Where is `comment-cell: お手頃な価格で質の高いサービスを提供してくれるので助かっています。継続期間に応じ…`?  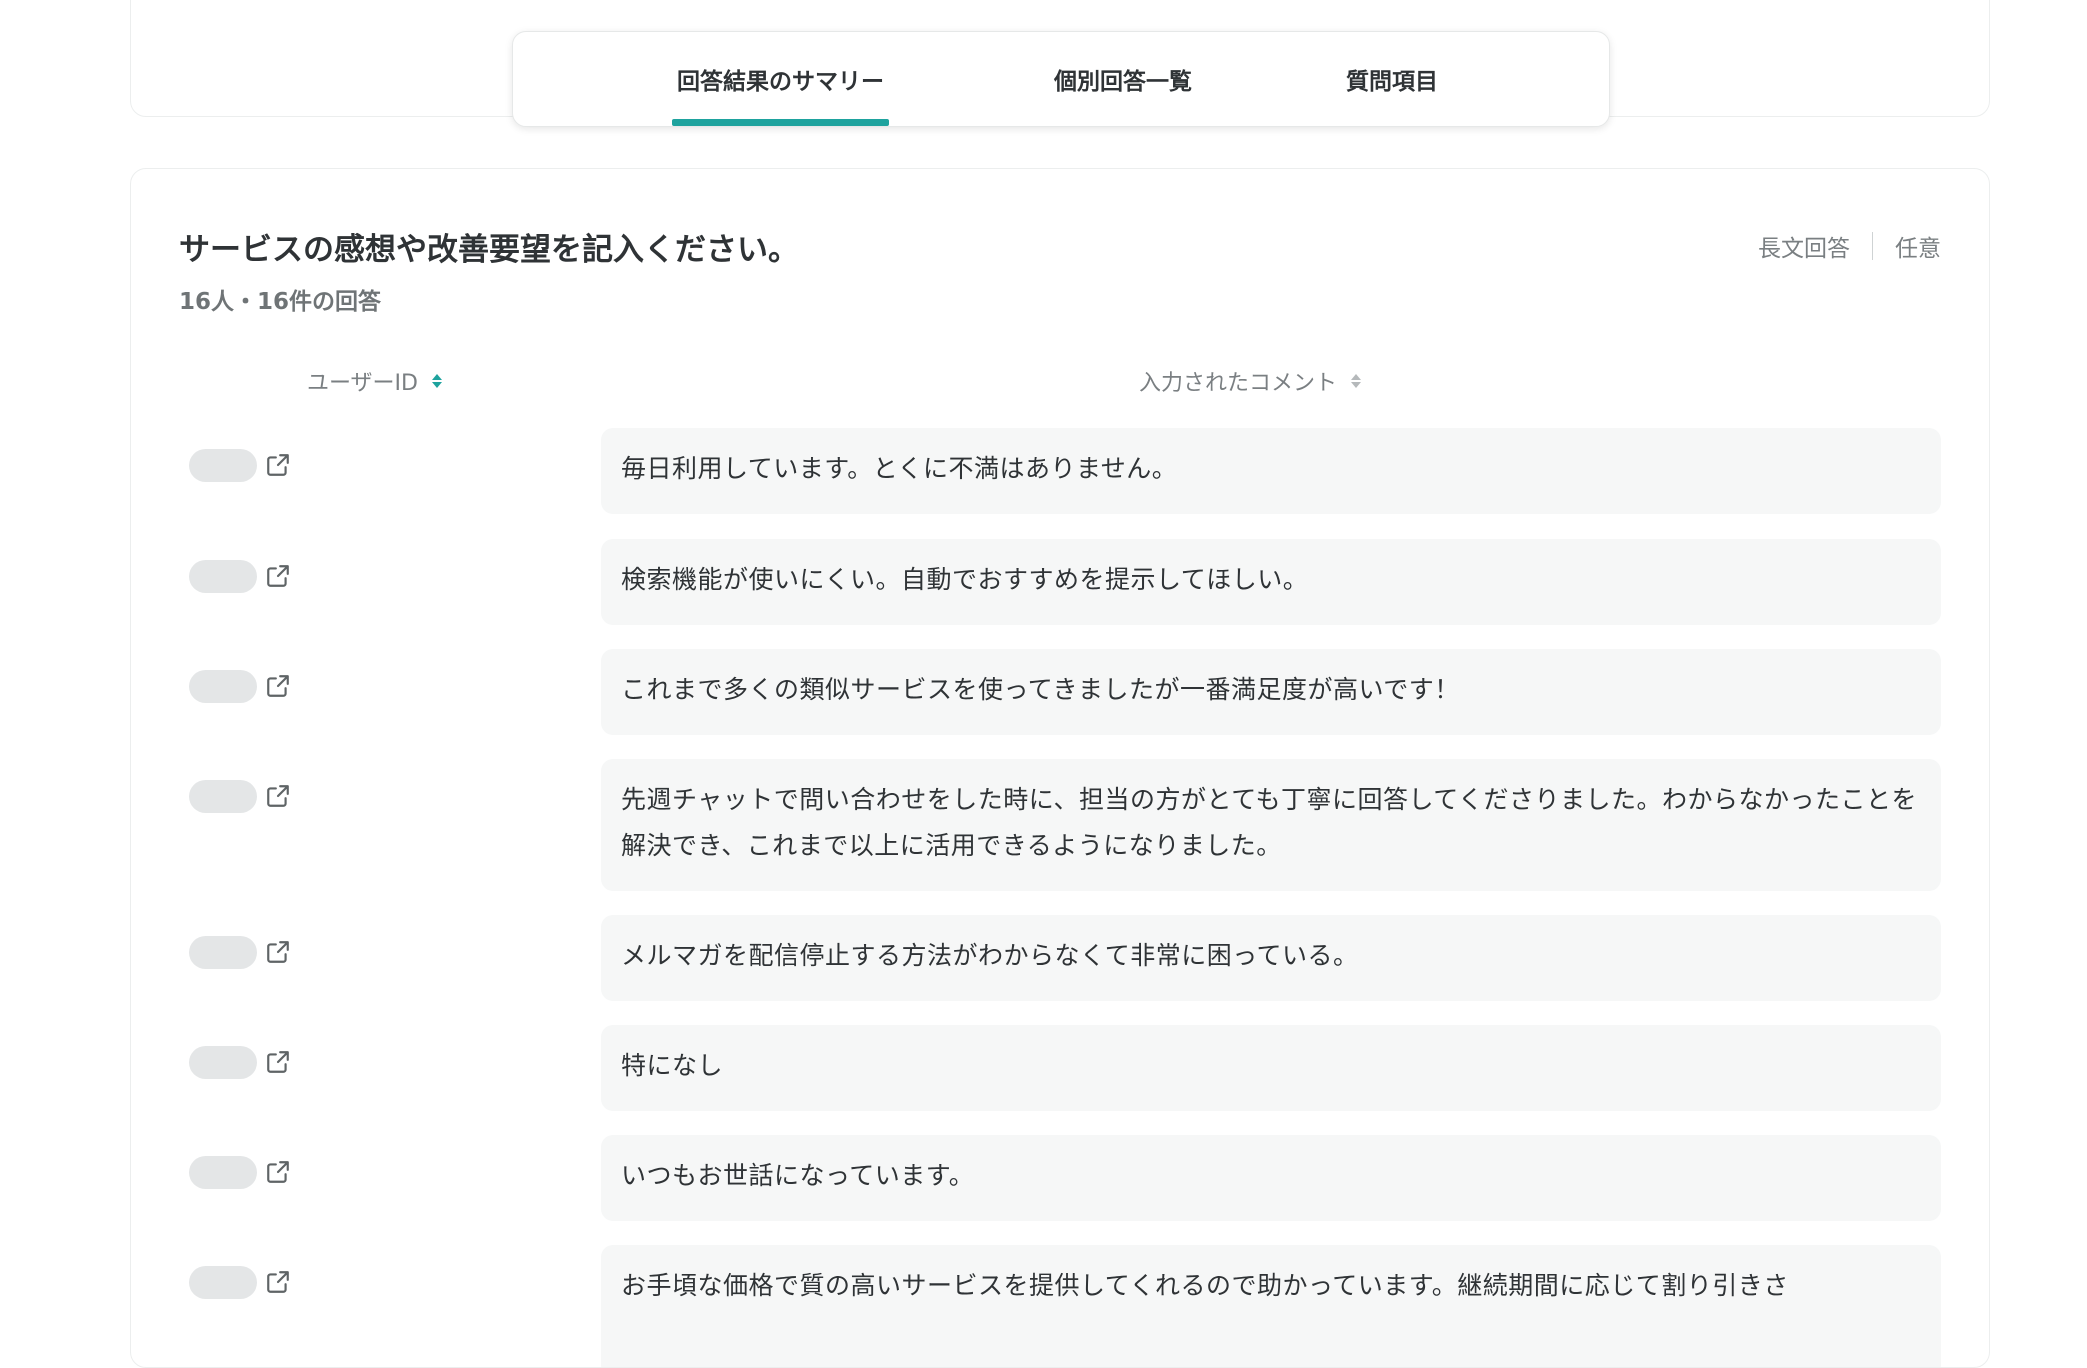 comment-cell: お手頃な価格で質の高いサービスを提供してくれるので助かっています。継続期間に応じ… is located at coordinates (1271, 1306).